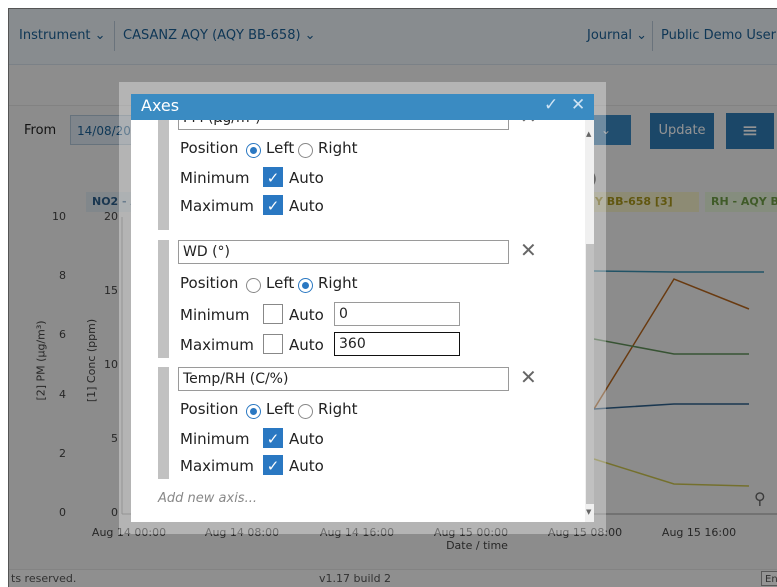  Describe the element at coordinates (588, 512) in the screenshot. I see `scroll-down-icon: ▼` at that location.